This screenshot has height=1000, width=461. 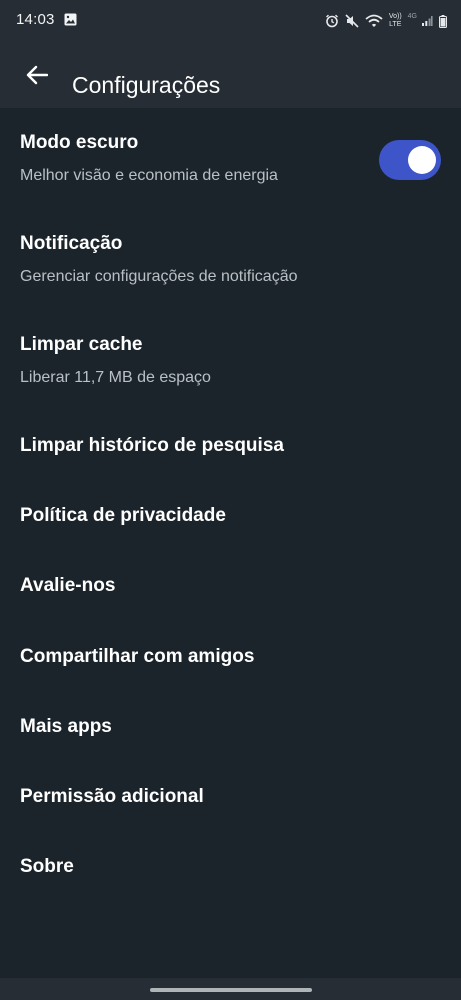 What do you see at coordinates (137, 656) in the screenshot?
I see `setting-share-friends-title: Compartilhar com amigos` at bounding box center [137, 656].